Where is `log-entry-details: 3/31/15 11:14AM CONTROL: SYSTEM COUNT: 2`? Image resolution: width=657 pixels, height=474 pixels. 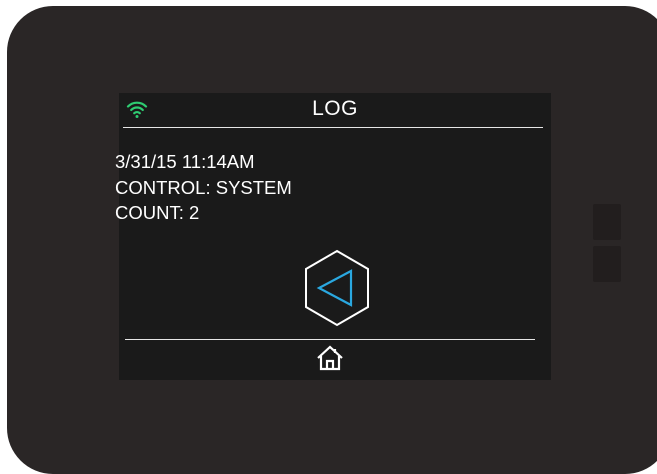
log-entry-details: 3/31/15 11:14AM CONTROL: SYSTEM COUNT: 2 is located at coordinates (203, 187).